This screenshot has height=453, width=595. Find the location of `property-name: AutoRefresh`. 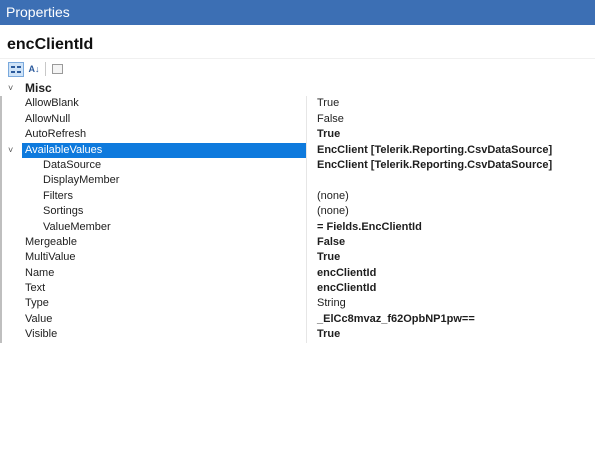

property-name: AutoRefresh is located at coordinates (56, 134).